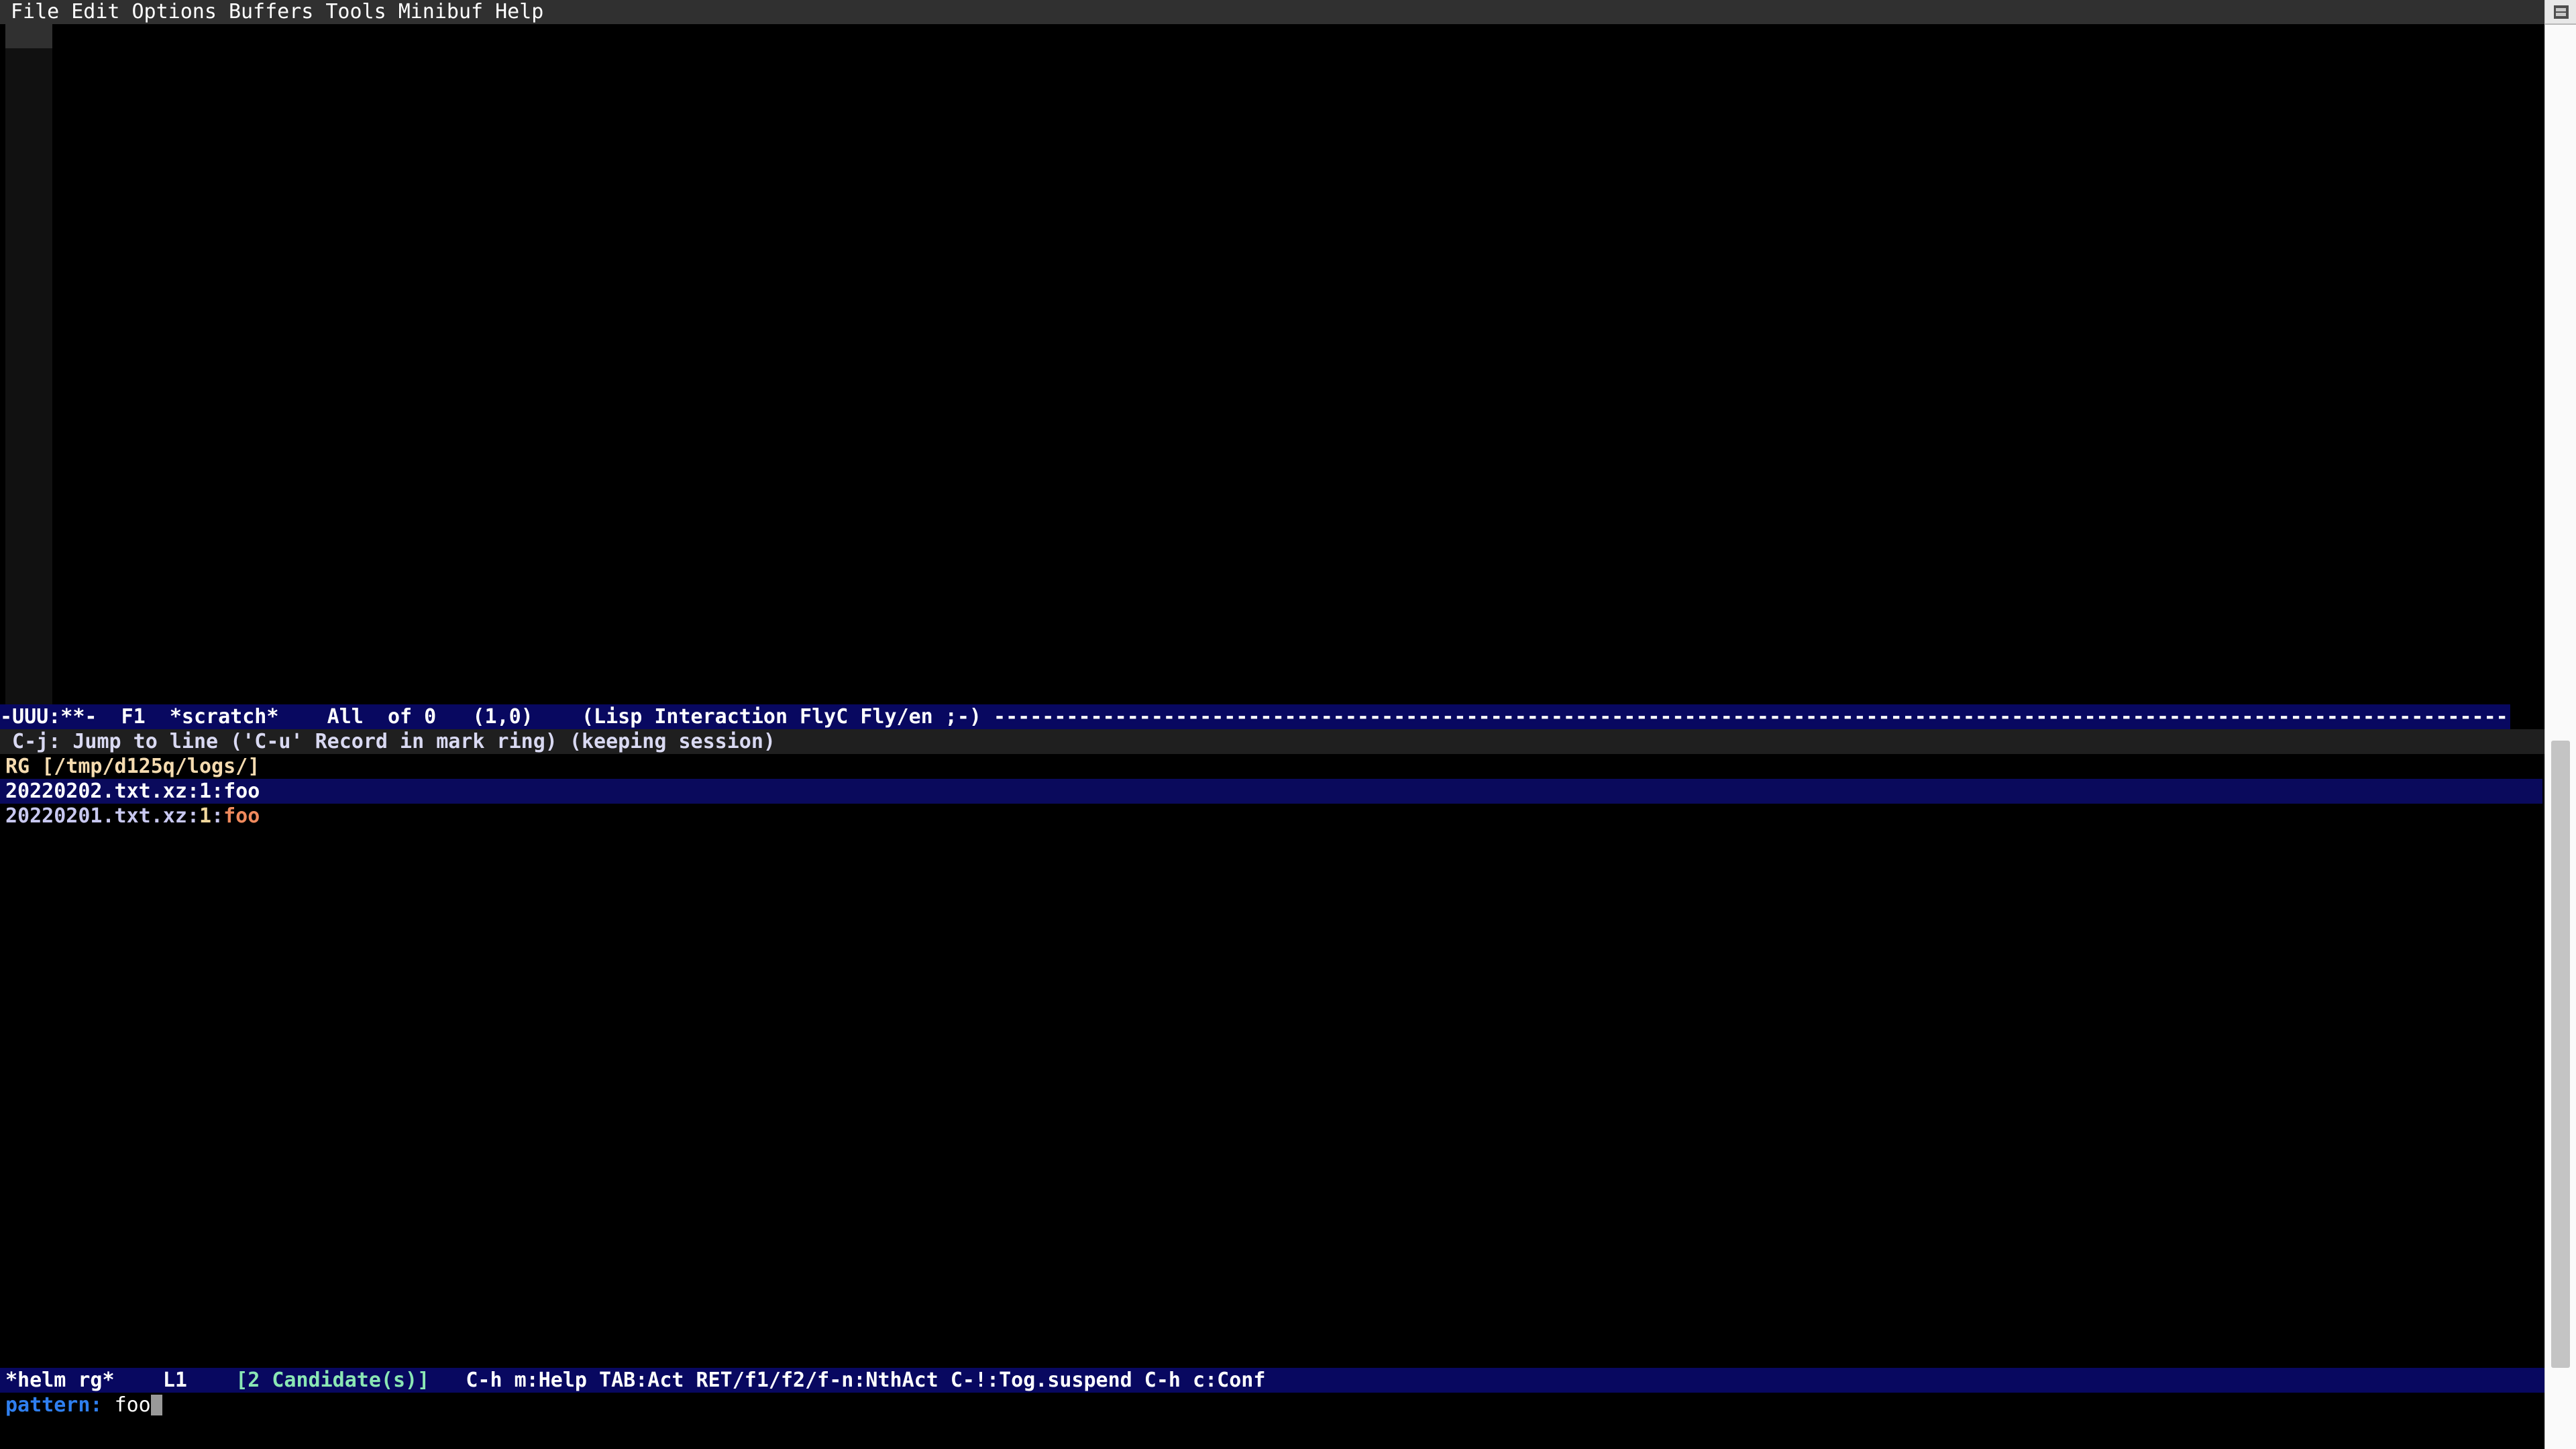 The width and height of the screenshot is (2576, 1449). Describe the element at coordinates (28, 36) in the screenshot. I see `scratch-fringe-top-block` at that location.